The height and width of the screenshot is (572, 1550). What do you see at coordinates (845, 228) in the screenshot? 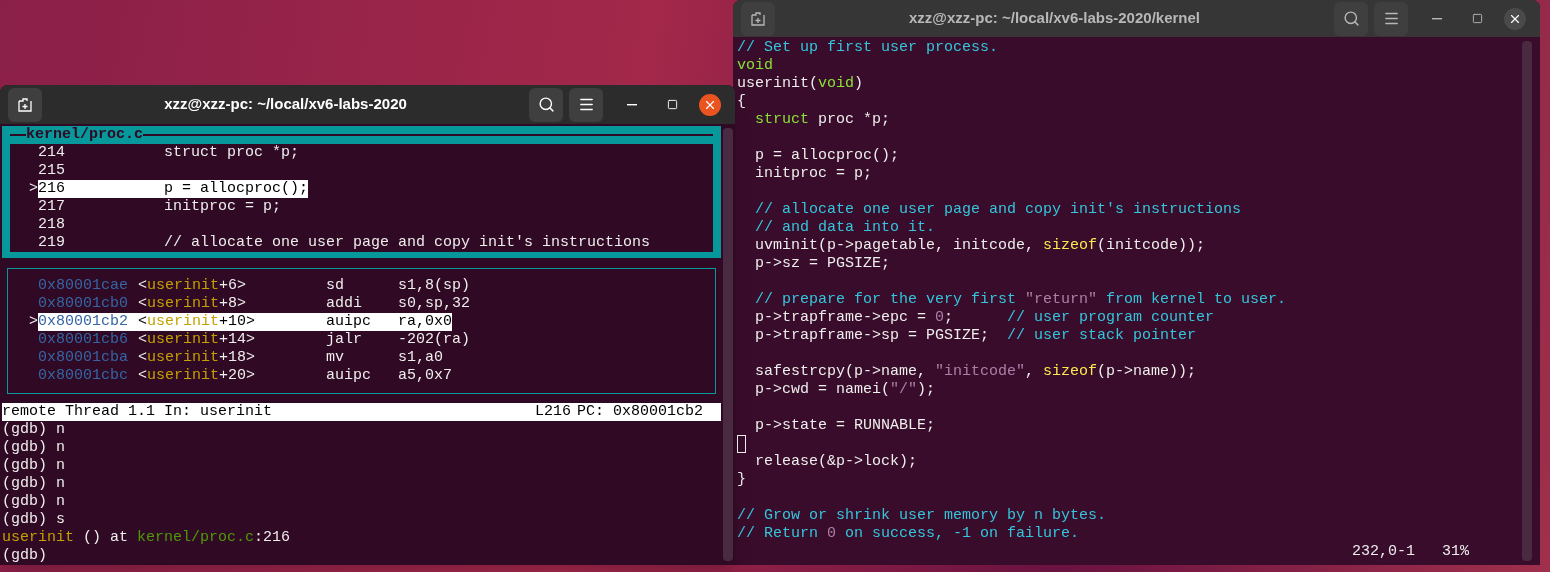
I see `code-line: // and data into it.` at bounding box center [845, 228].